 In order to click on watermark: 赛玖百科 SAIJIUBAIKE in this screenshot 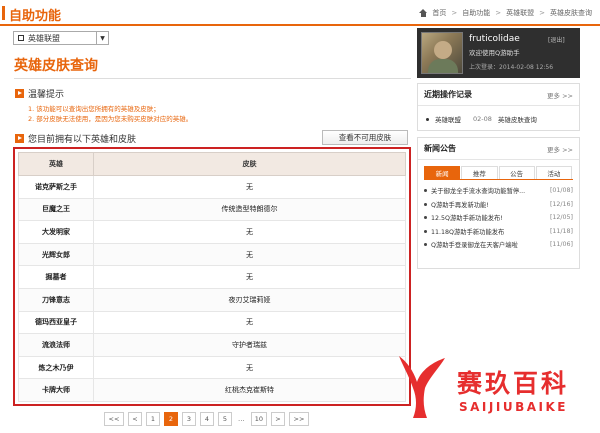, I will do `click(496, 392)`.